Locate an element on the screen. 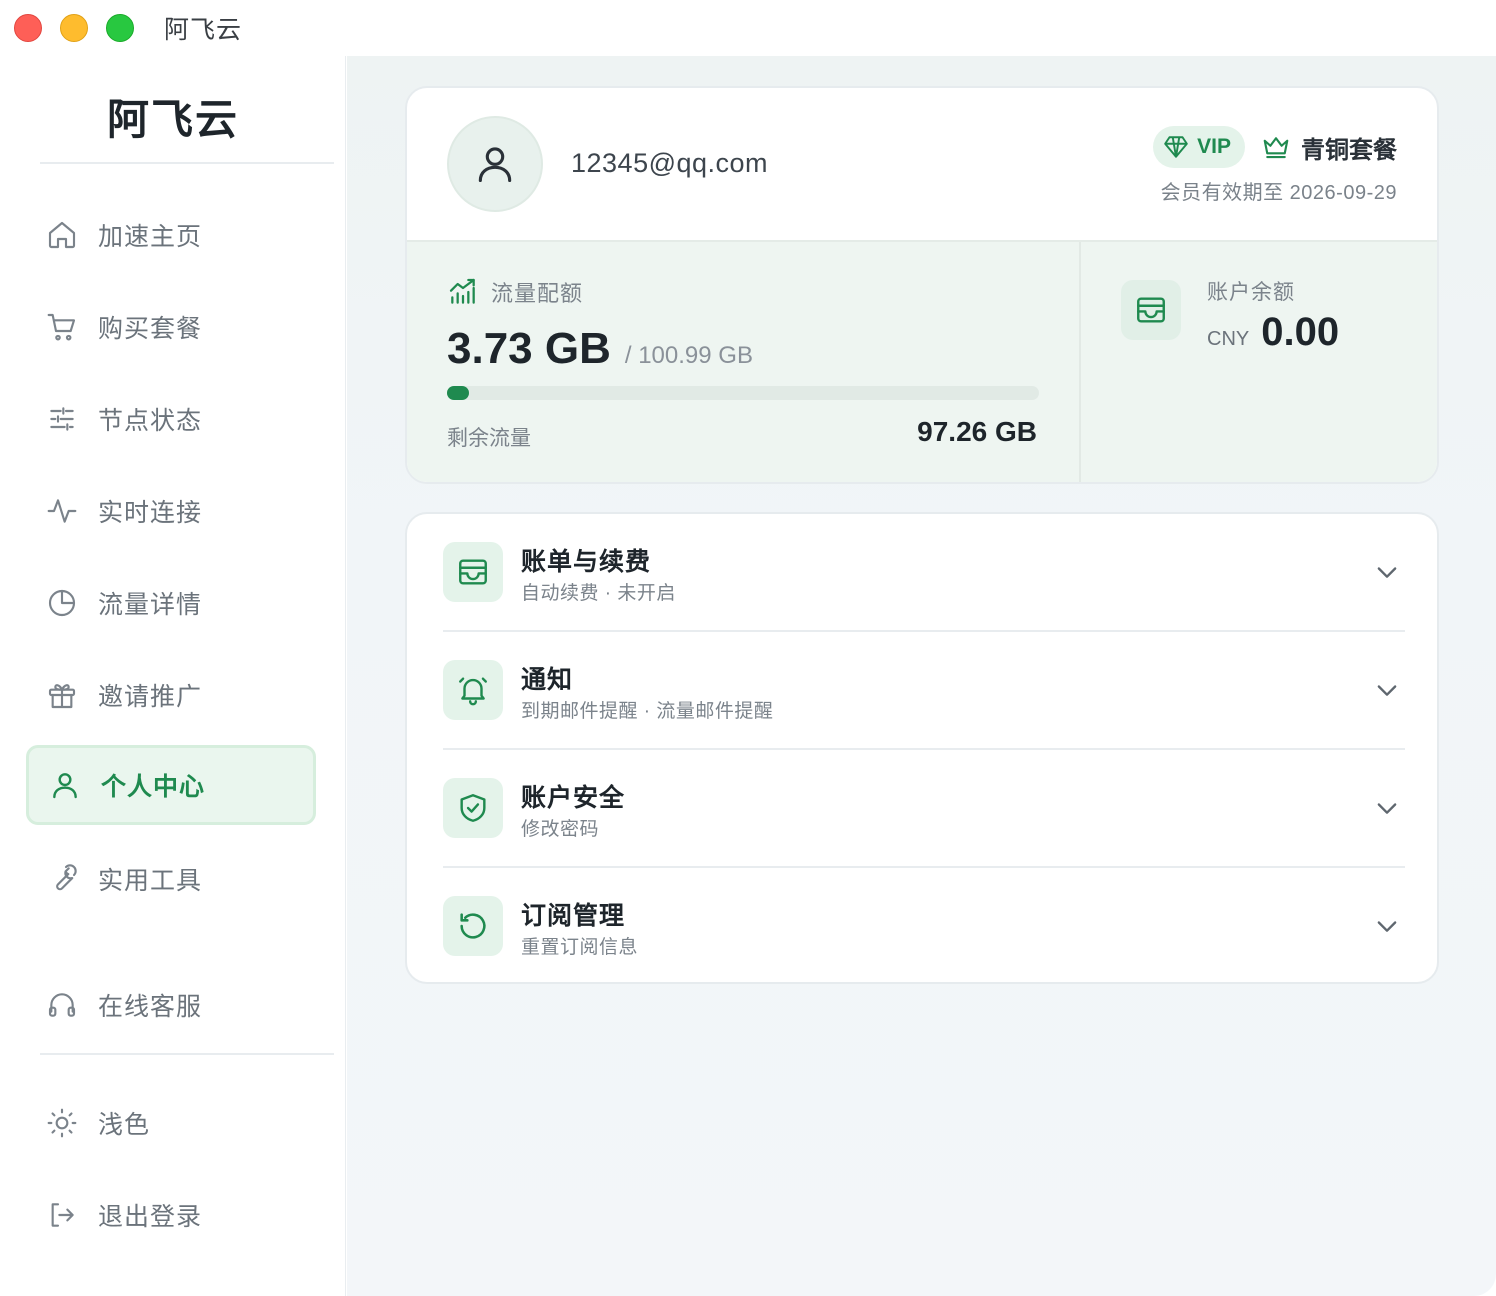 This screenshot has height=1296, width=1496. vip-badge: VIP is located at coordinates (1199, 147).